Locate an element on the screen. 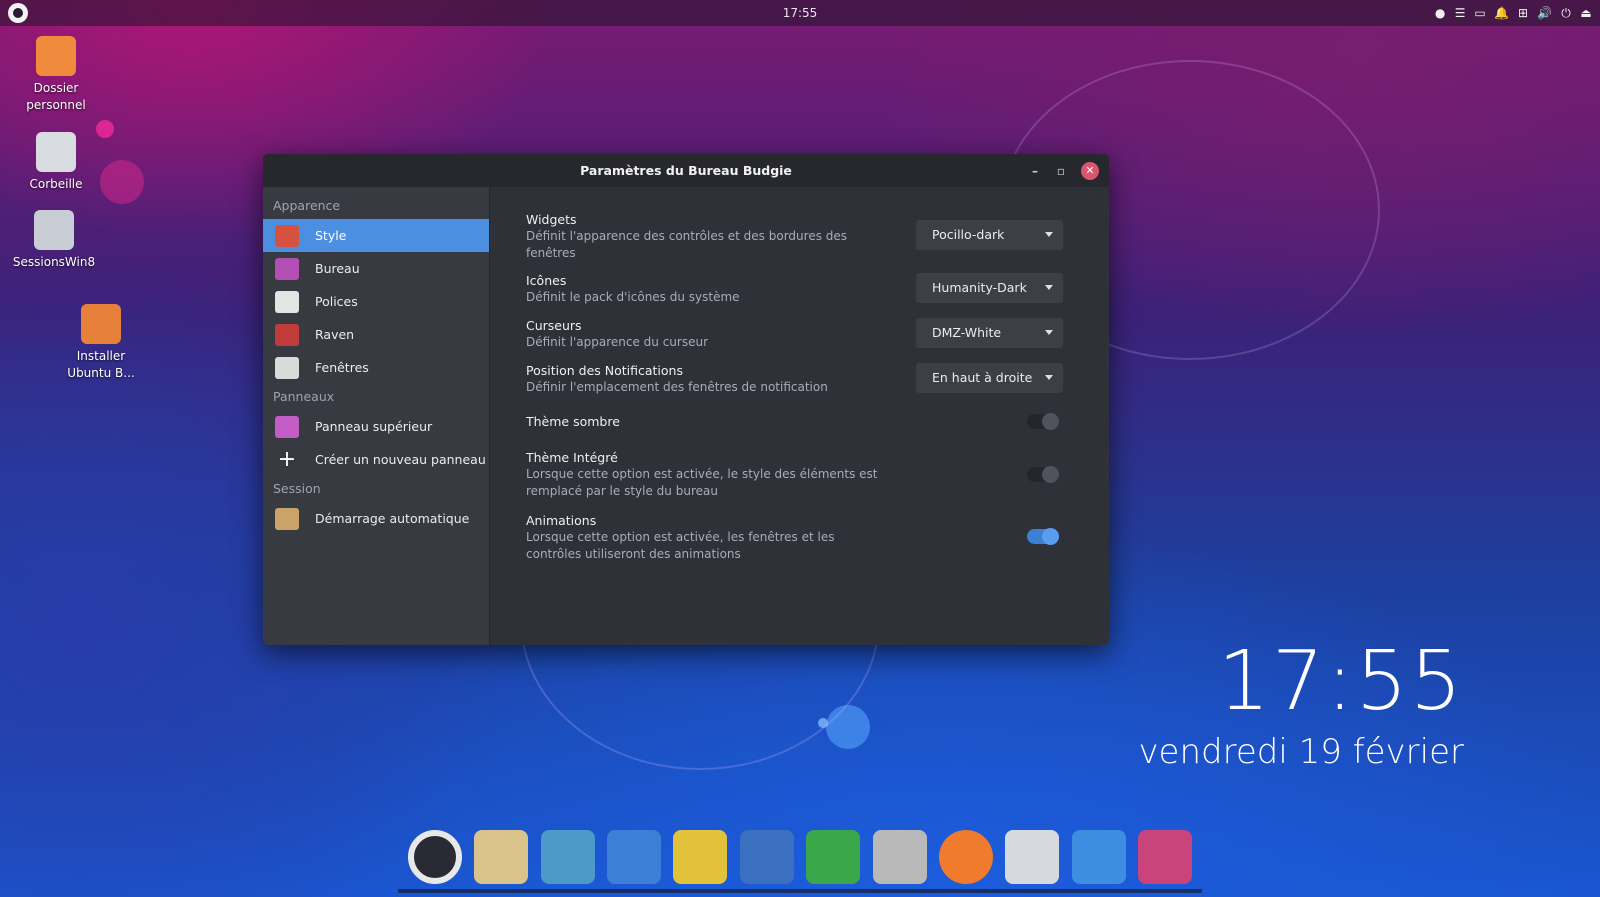  sidebar-item-label: Démarrage automatique is located at coordinates (392, 518).